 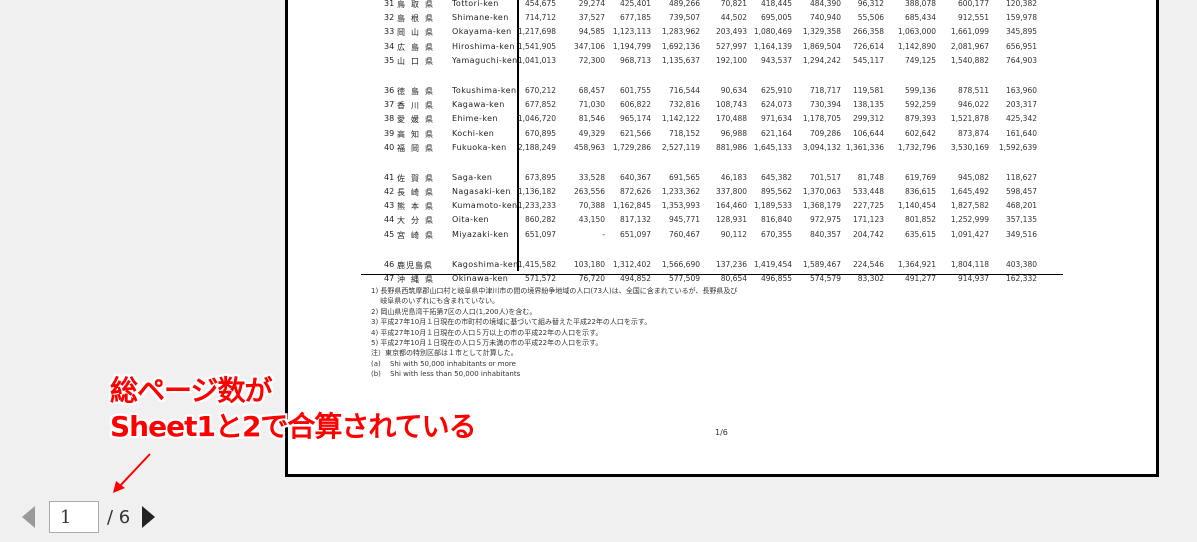 I want to click on population-value: 1,732,796, so click(x=916, y=147).